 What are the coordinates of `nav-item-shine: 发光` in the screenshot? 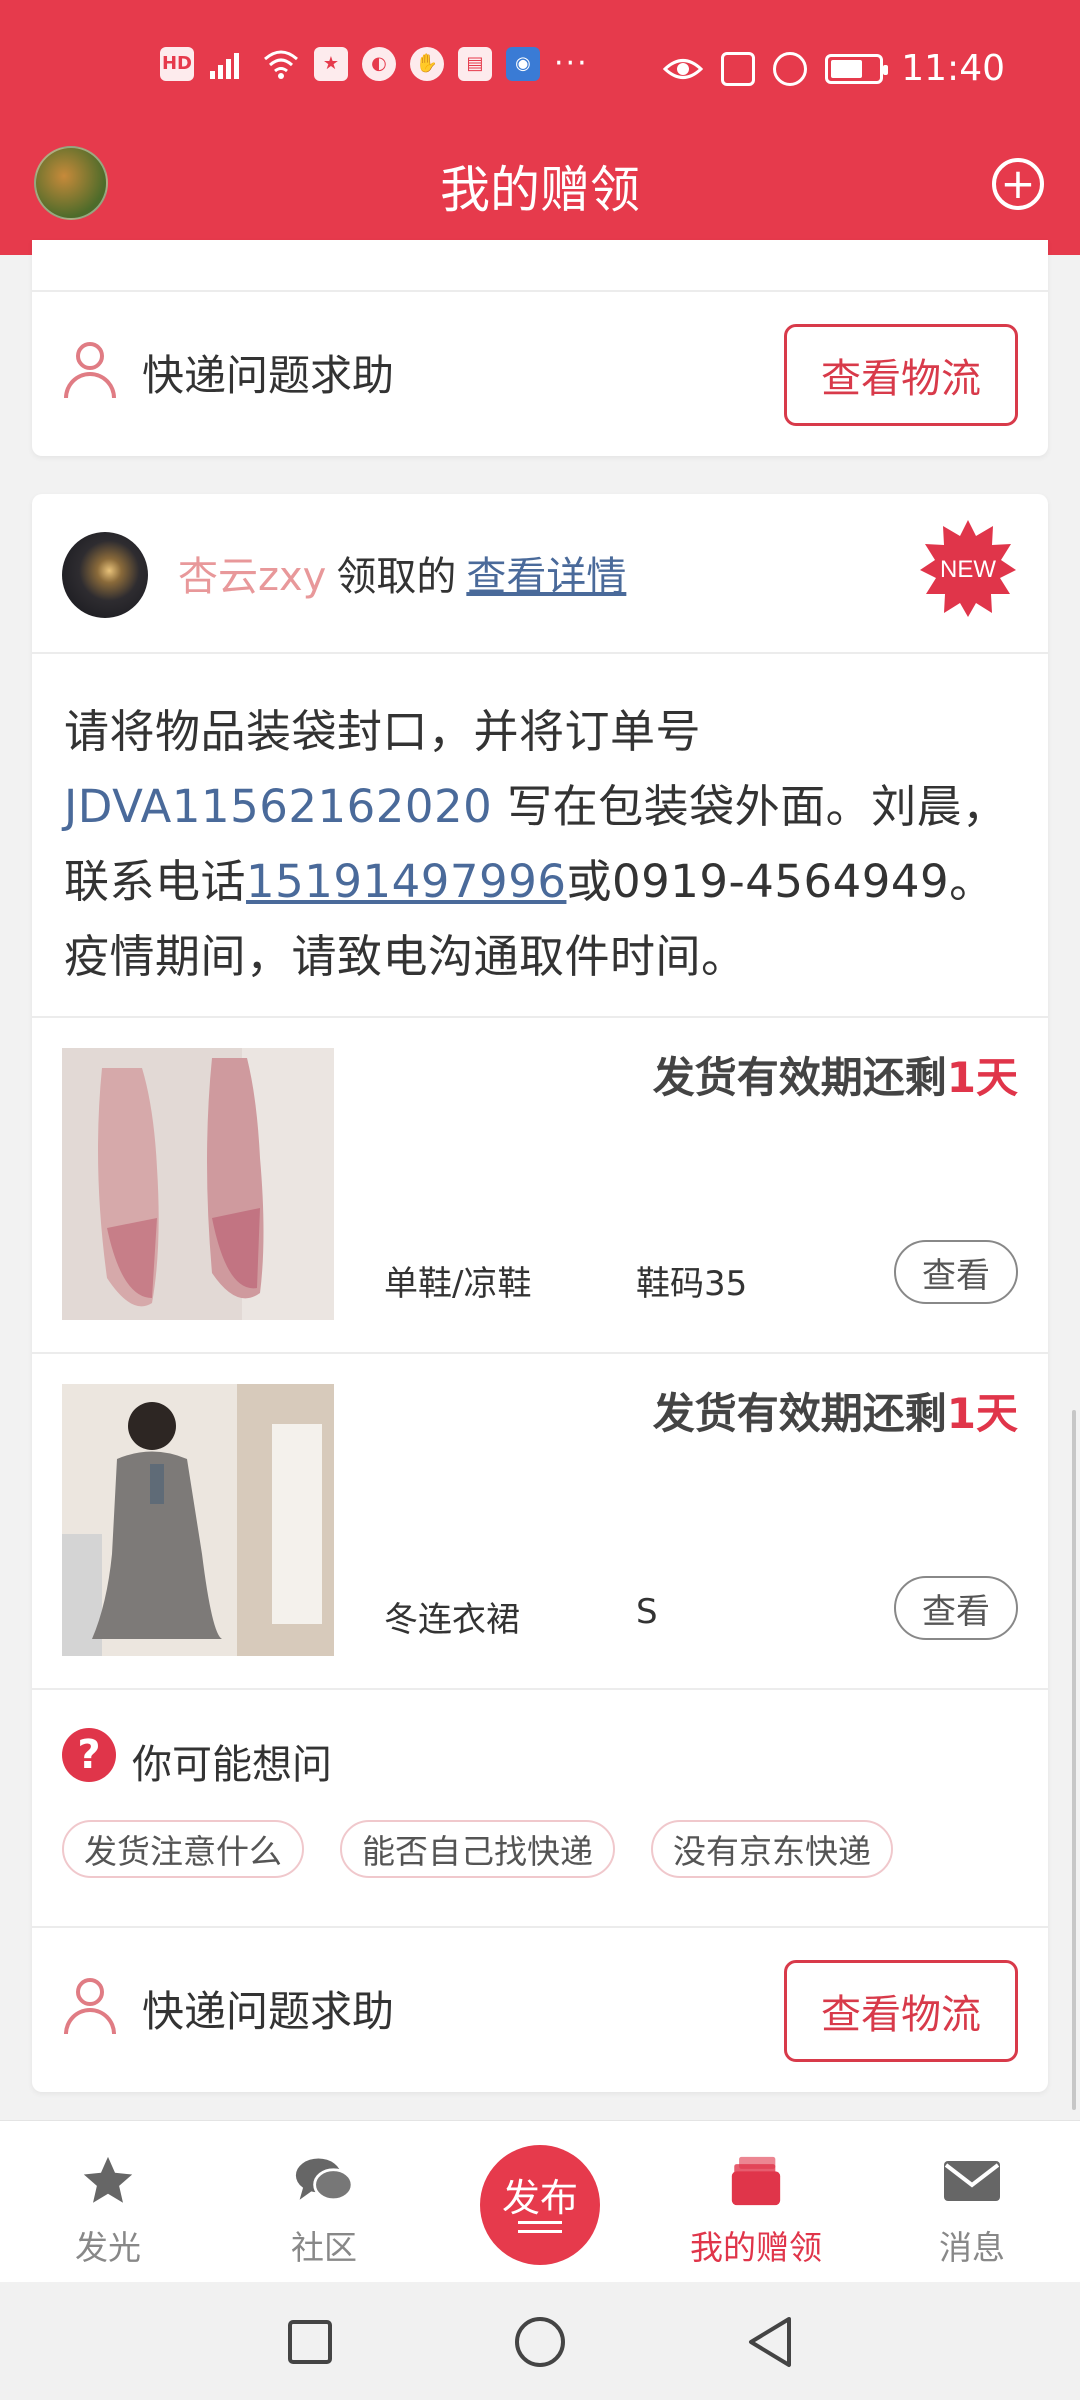 It's located at (108, 2210).